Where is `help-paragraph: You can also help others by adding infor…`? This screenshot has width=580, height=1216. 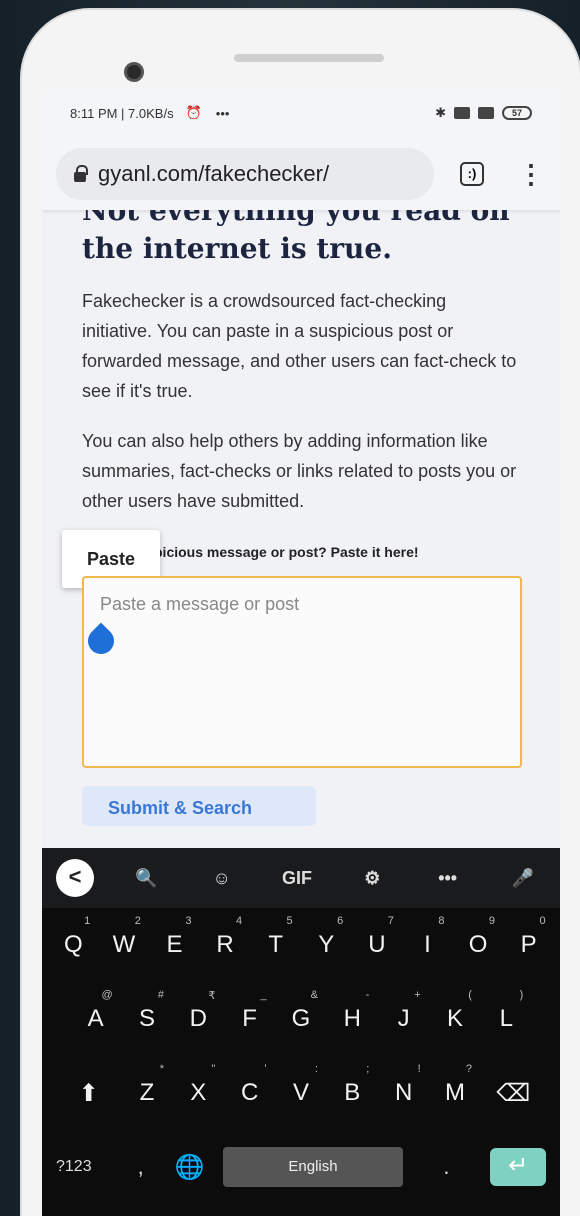
help-paragraph: You can also help others by adding infor… is located at coordinates (299, 471).